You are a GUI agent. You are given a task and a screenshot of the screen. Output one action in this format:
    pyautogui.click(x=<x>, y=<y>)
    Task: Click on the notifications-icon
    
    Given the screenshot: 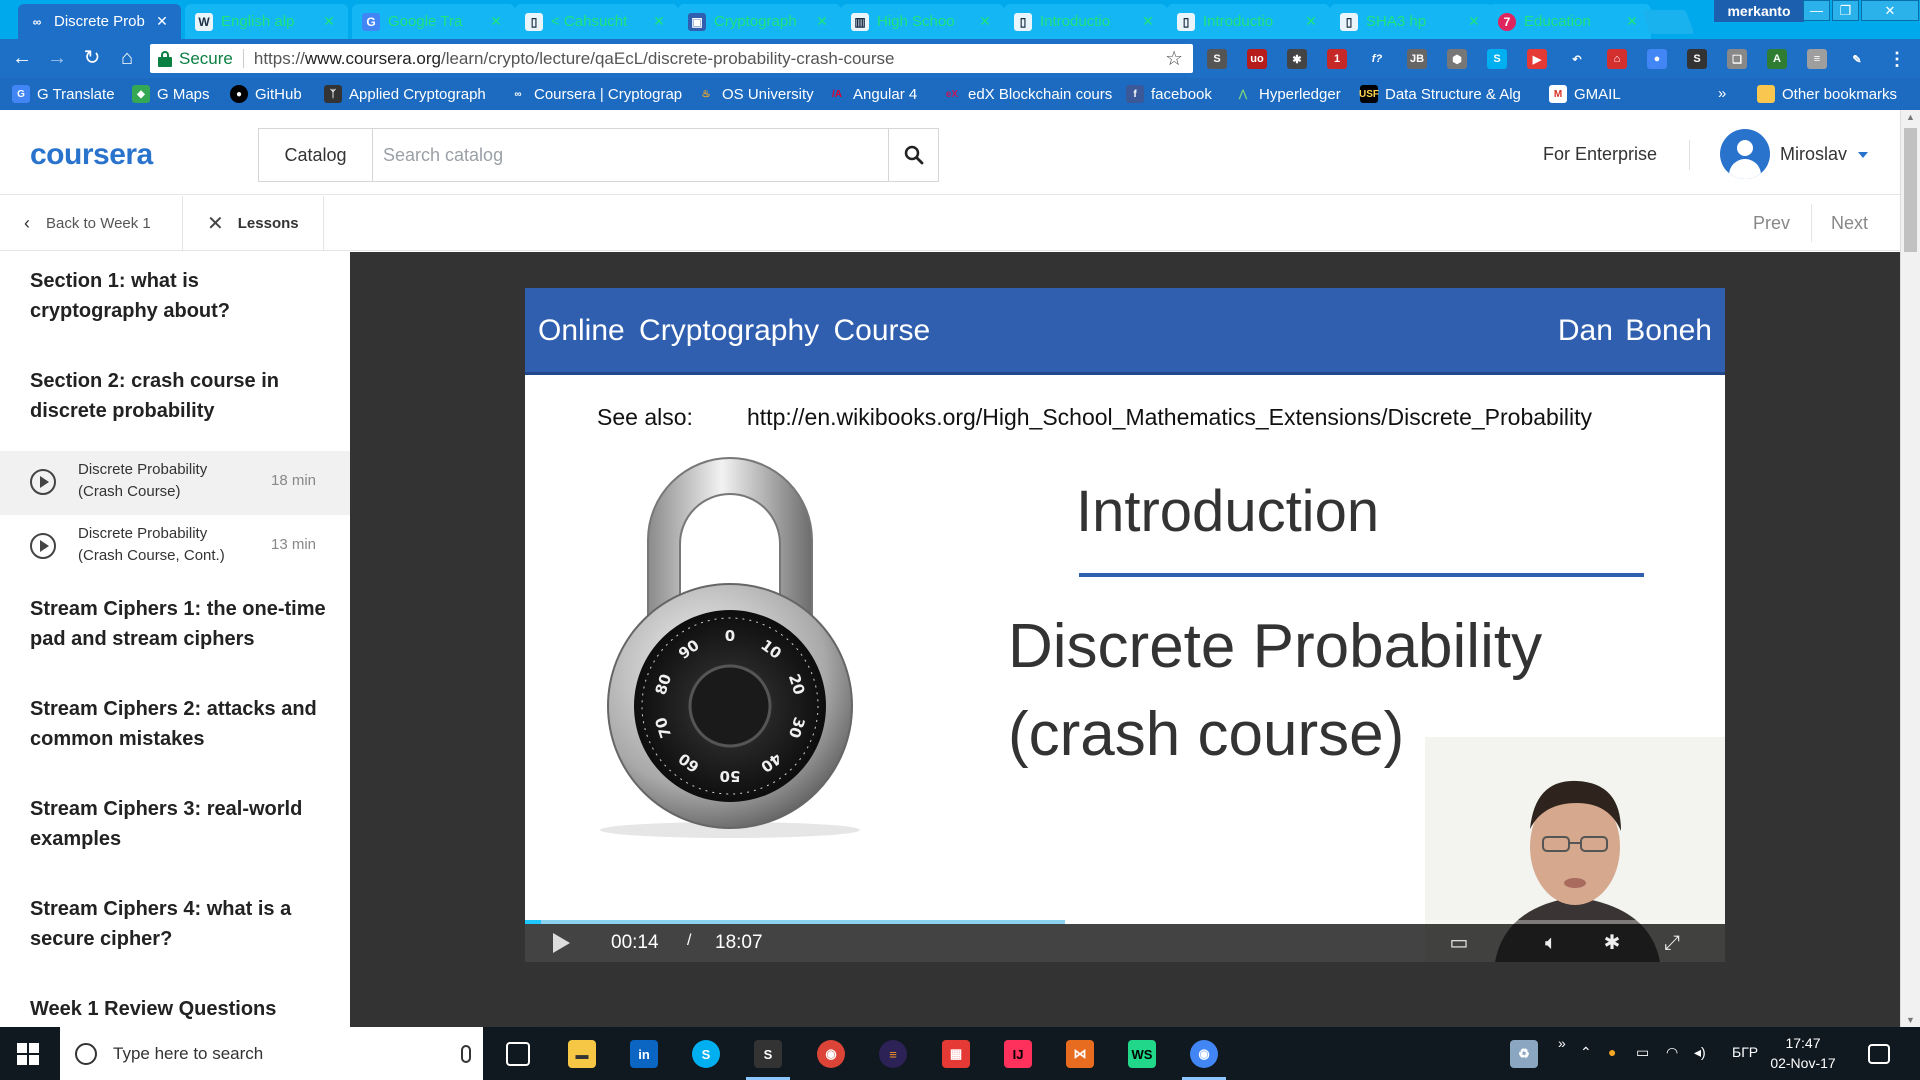 What is the action you would take?
    pyautogui.click(x=1879, y=1054)
    